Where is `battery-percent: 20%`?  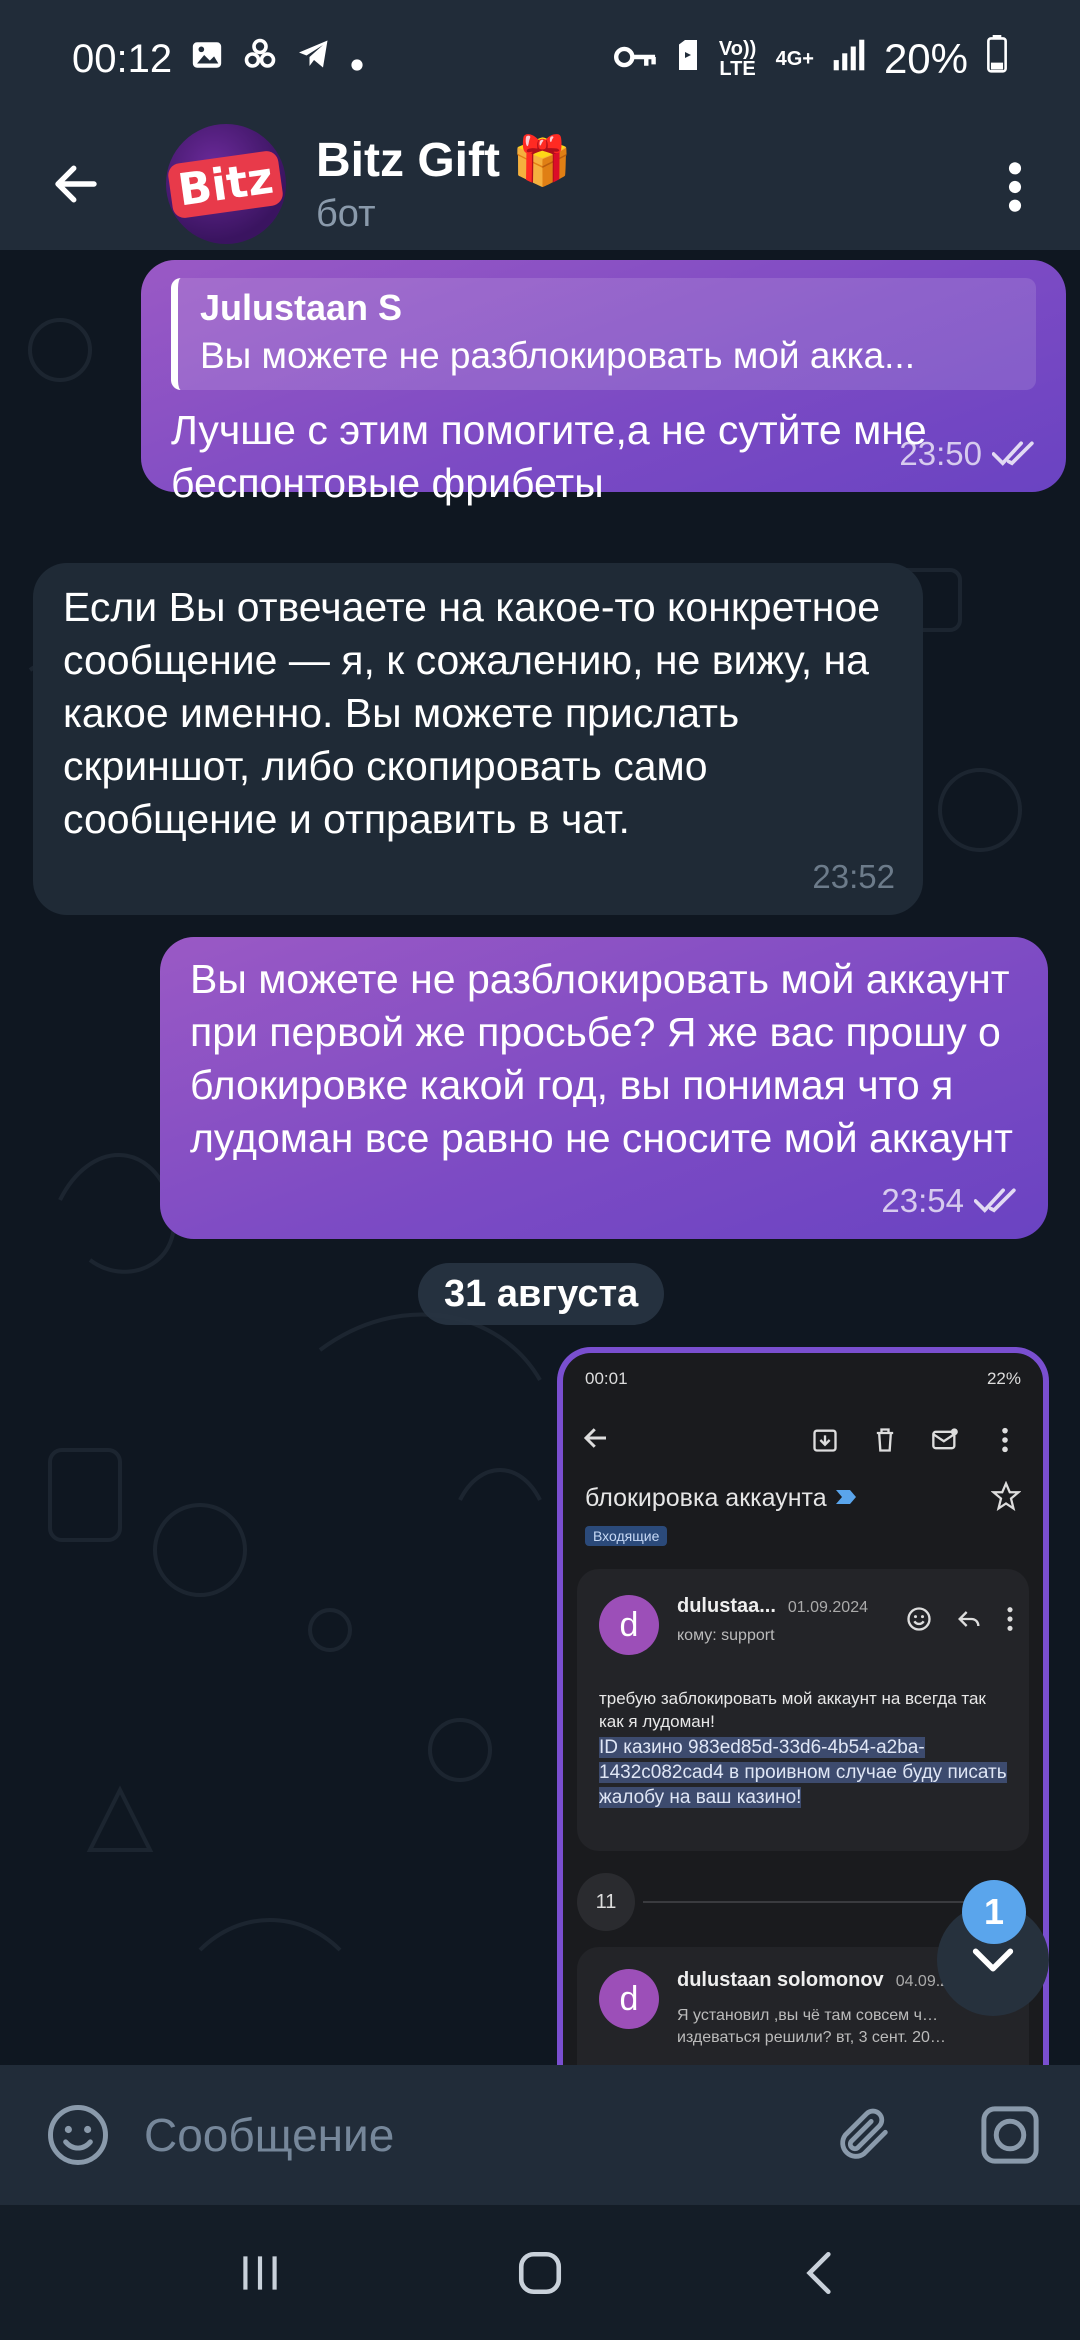 battery-percent: 20% is located at coordinates (925, 58).